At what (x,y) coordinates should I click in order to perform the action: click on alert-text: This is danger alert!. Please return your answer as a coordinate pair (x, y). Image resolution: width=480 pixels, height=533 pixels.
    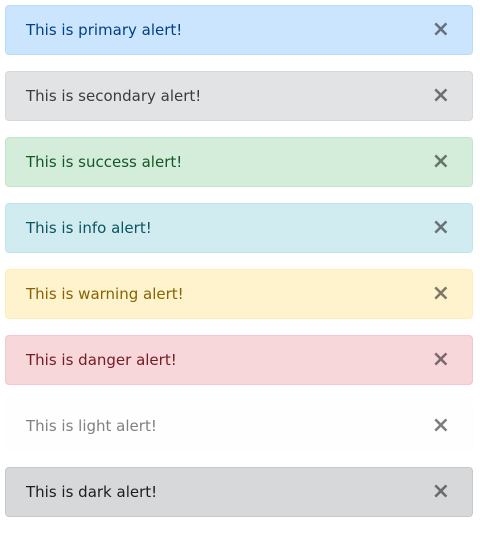
    Looking at the image, I should click on (101, 360).